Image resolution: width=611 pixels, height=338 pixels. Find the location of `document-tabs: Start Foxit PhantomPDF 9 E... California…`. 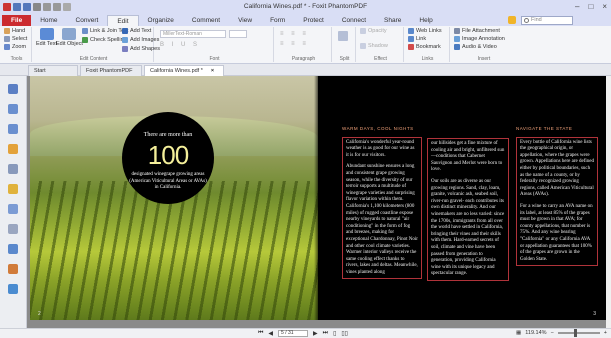

document-tabs: Start Foxit PhantomPDF 9 E... California… is located at coordinates (305, 74).